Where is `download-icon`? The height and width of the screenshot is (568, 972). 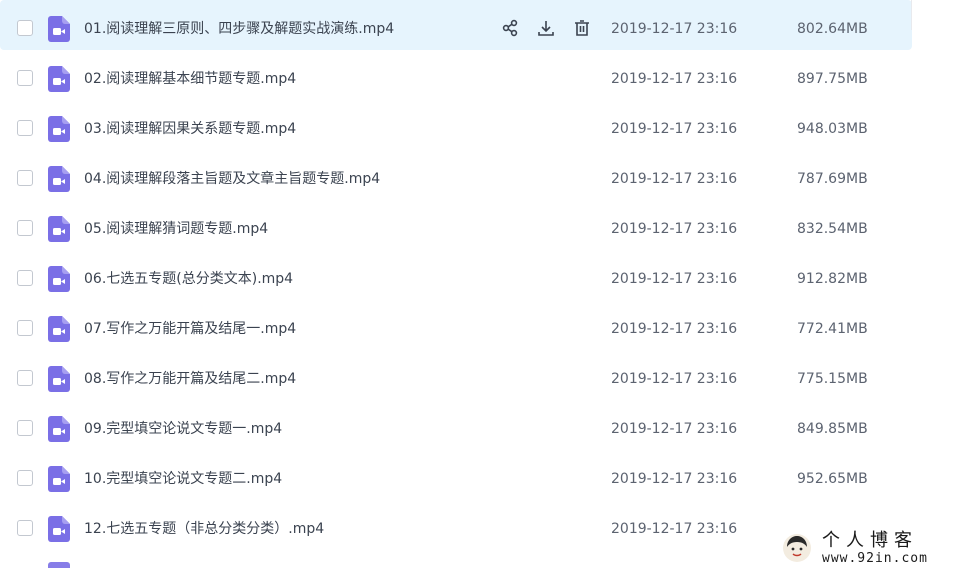
download-icon is located at coordinates (546, 28).